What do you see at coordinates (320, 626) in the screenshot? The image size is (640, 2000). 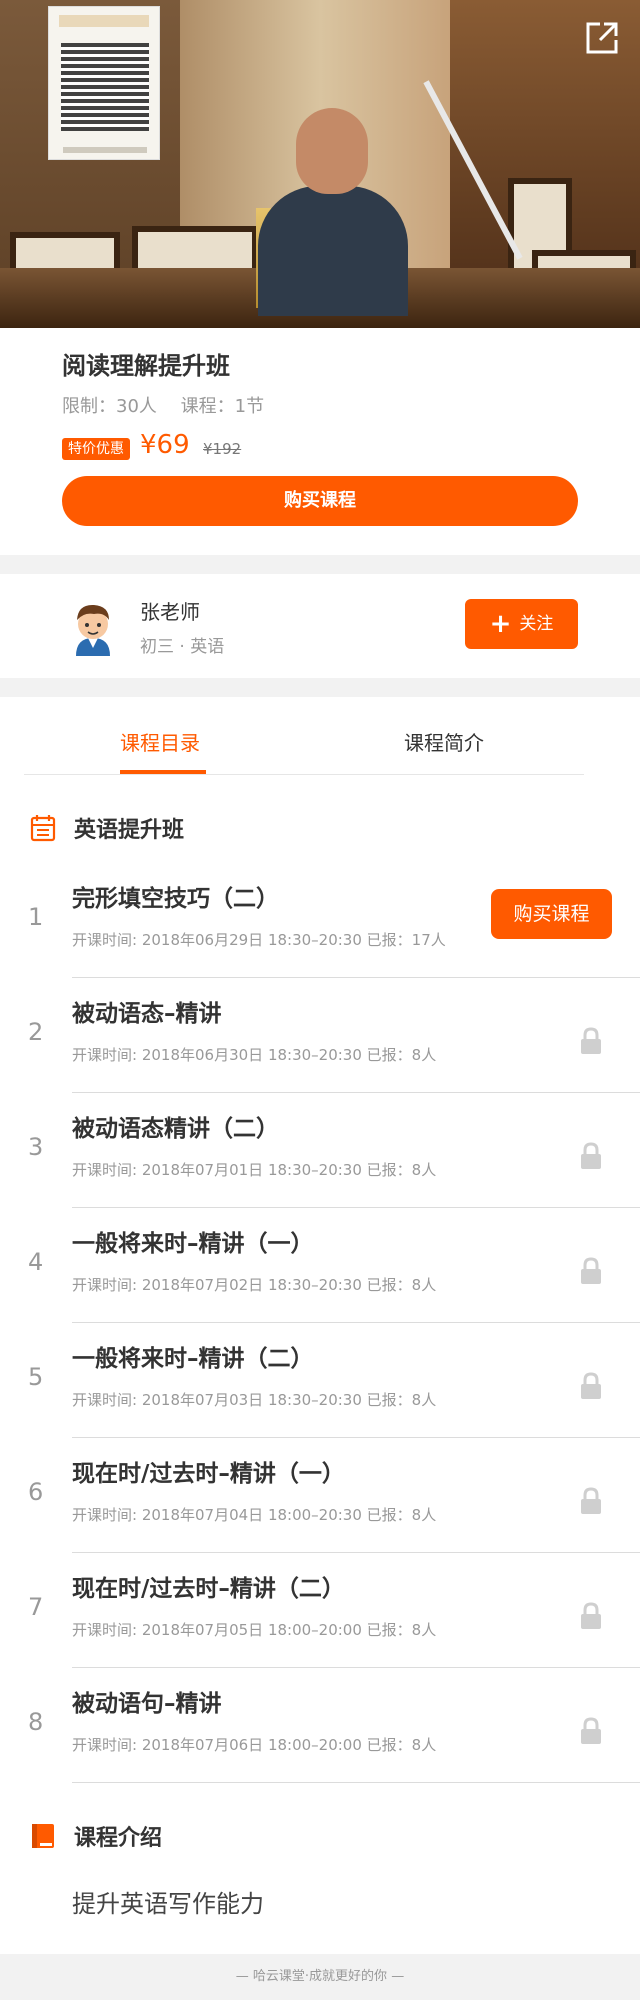 I see `teacher-card: 张老师 初三 · 英语 + 关注` at bounding box center [320, 626].